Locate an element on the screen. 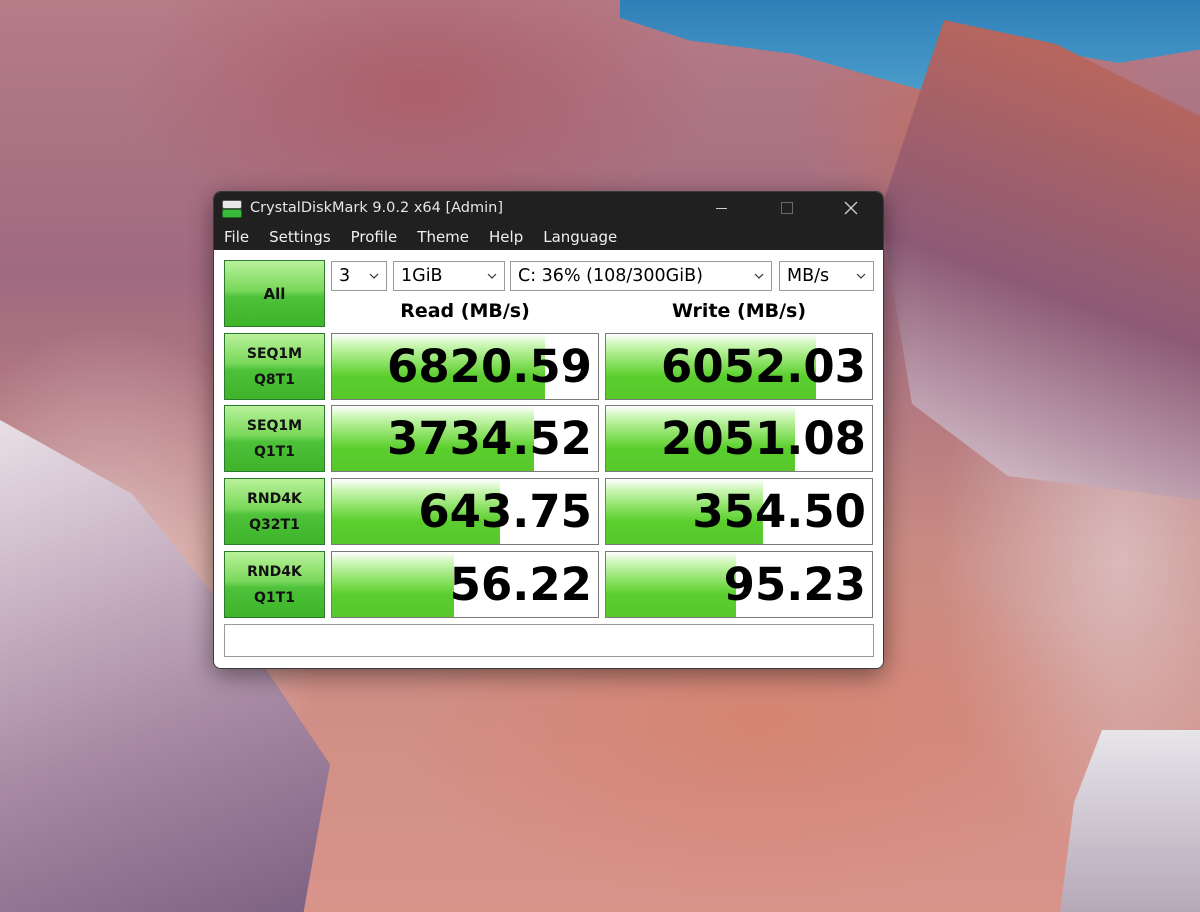 The height and width of the screenshot is (912, 1200). unit-value: MB/s is located at coordinates (808, 276).